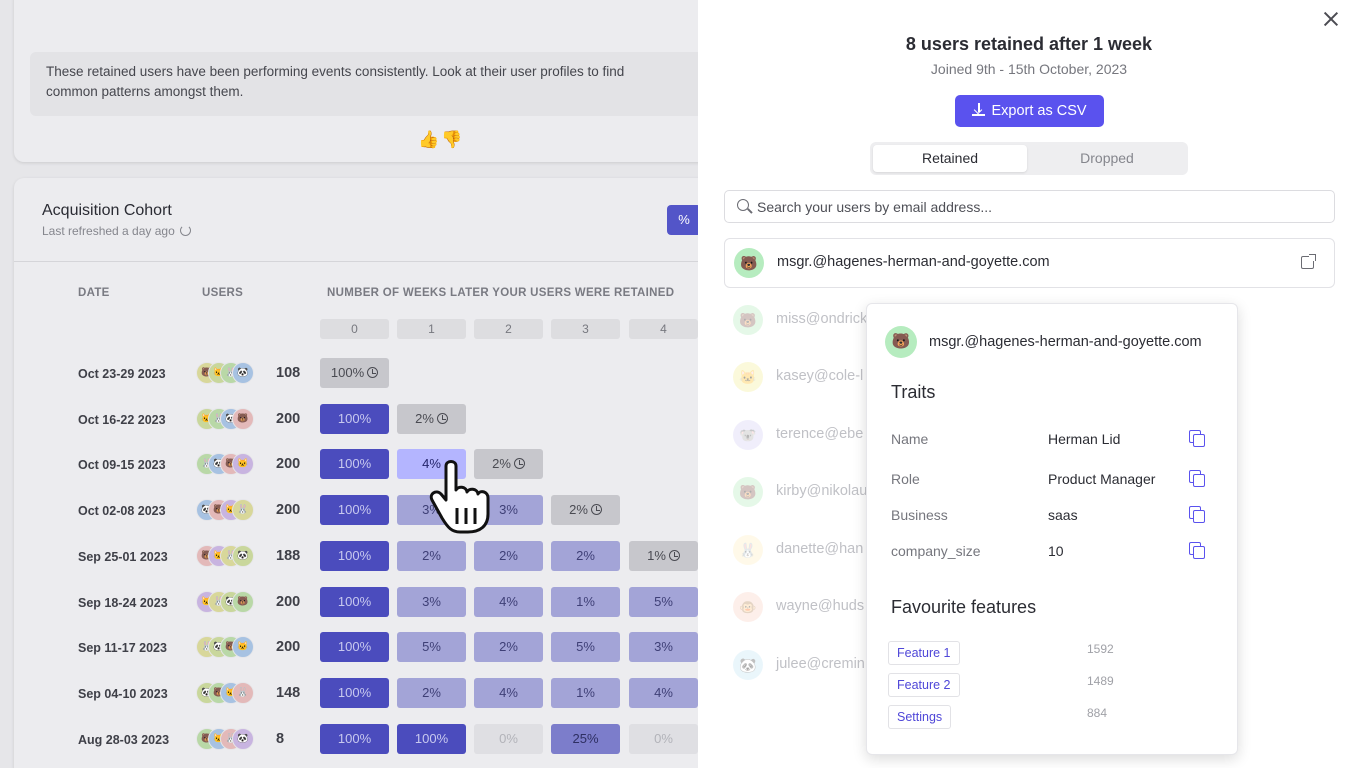 This screenshot has width=1360, height=768. I want to click on retention-value: 2%, so click(585, 555).